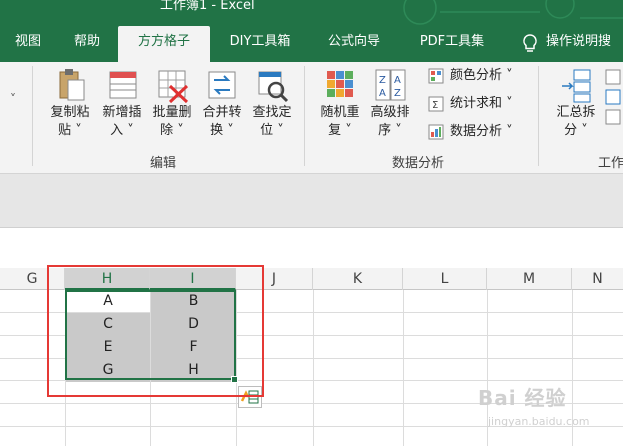 The image size is (623, 446). Describe the element at coordinates (107, 279) in the screenshot. I see `column-header-h: H` at that location.